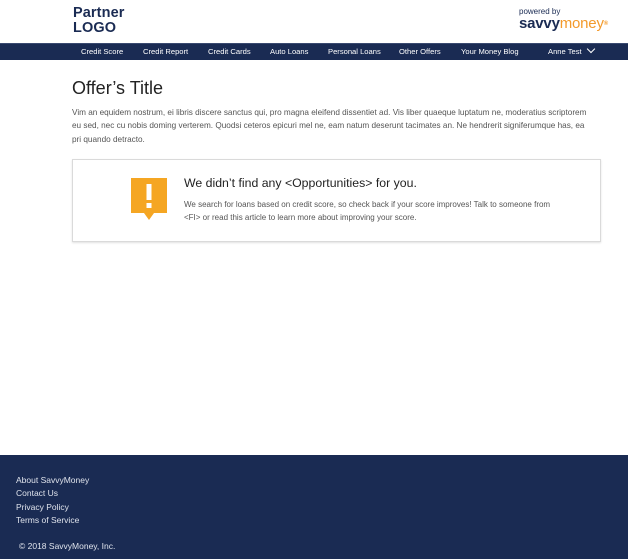 Image resolution: width=628 pixels, height=559 pixels. What do you see at coordinates (581, 23) in the screenshot?
I see `brand-money: money` at bounding box center [581, 23].